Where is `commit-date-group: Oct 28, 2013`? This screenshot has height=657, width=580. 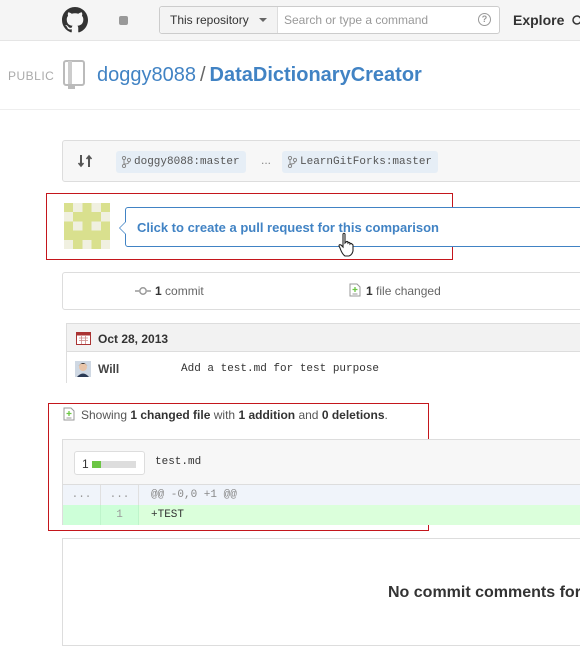
commit-date-group: Oct 28, 2013 is located at coordinates (323, 338).